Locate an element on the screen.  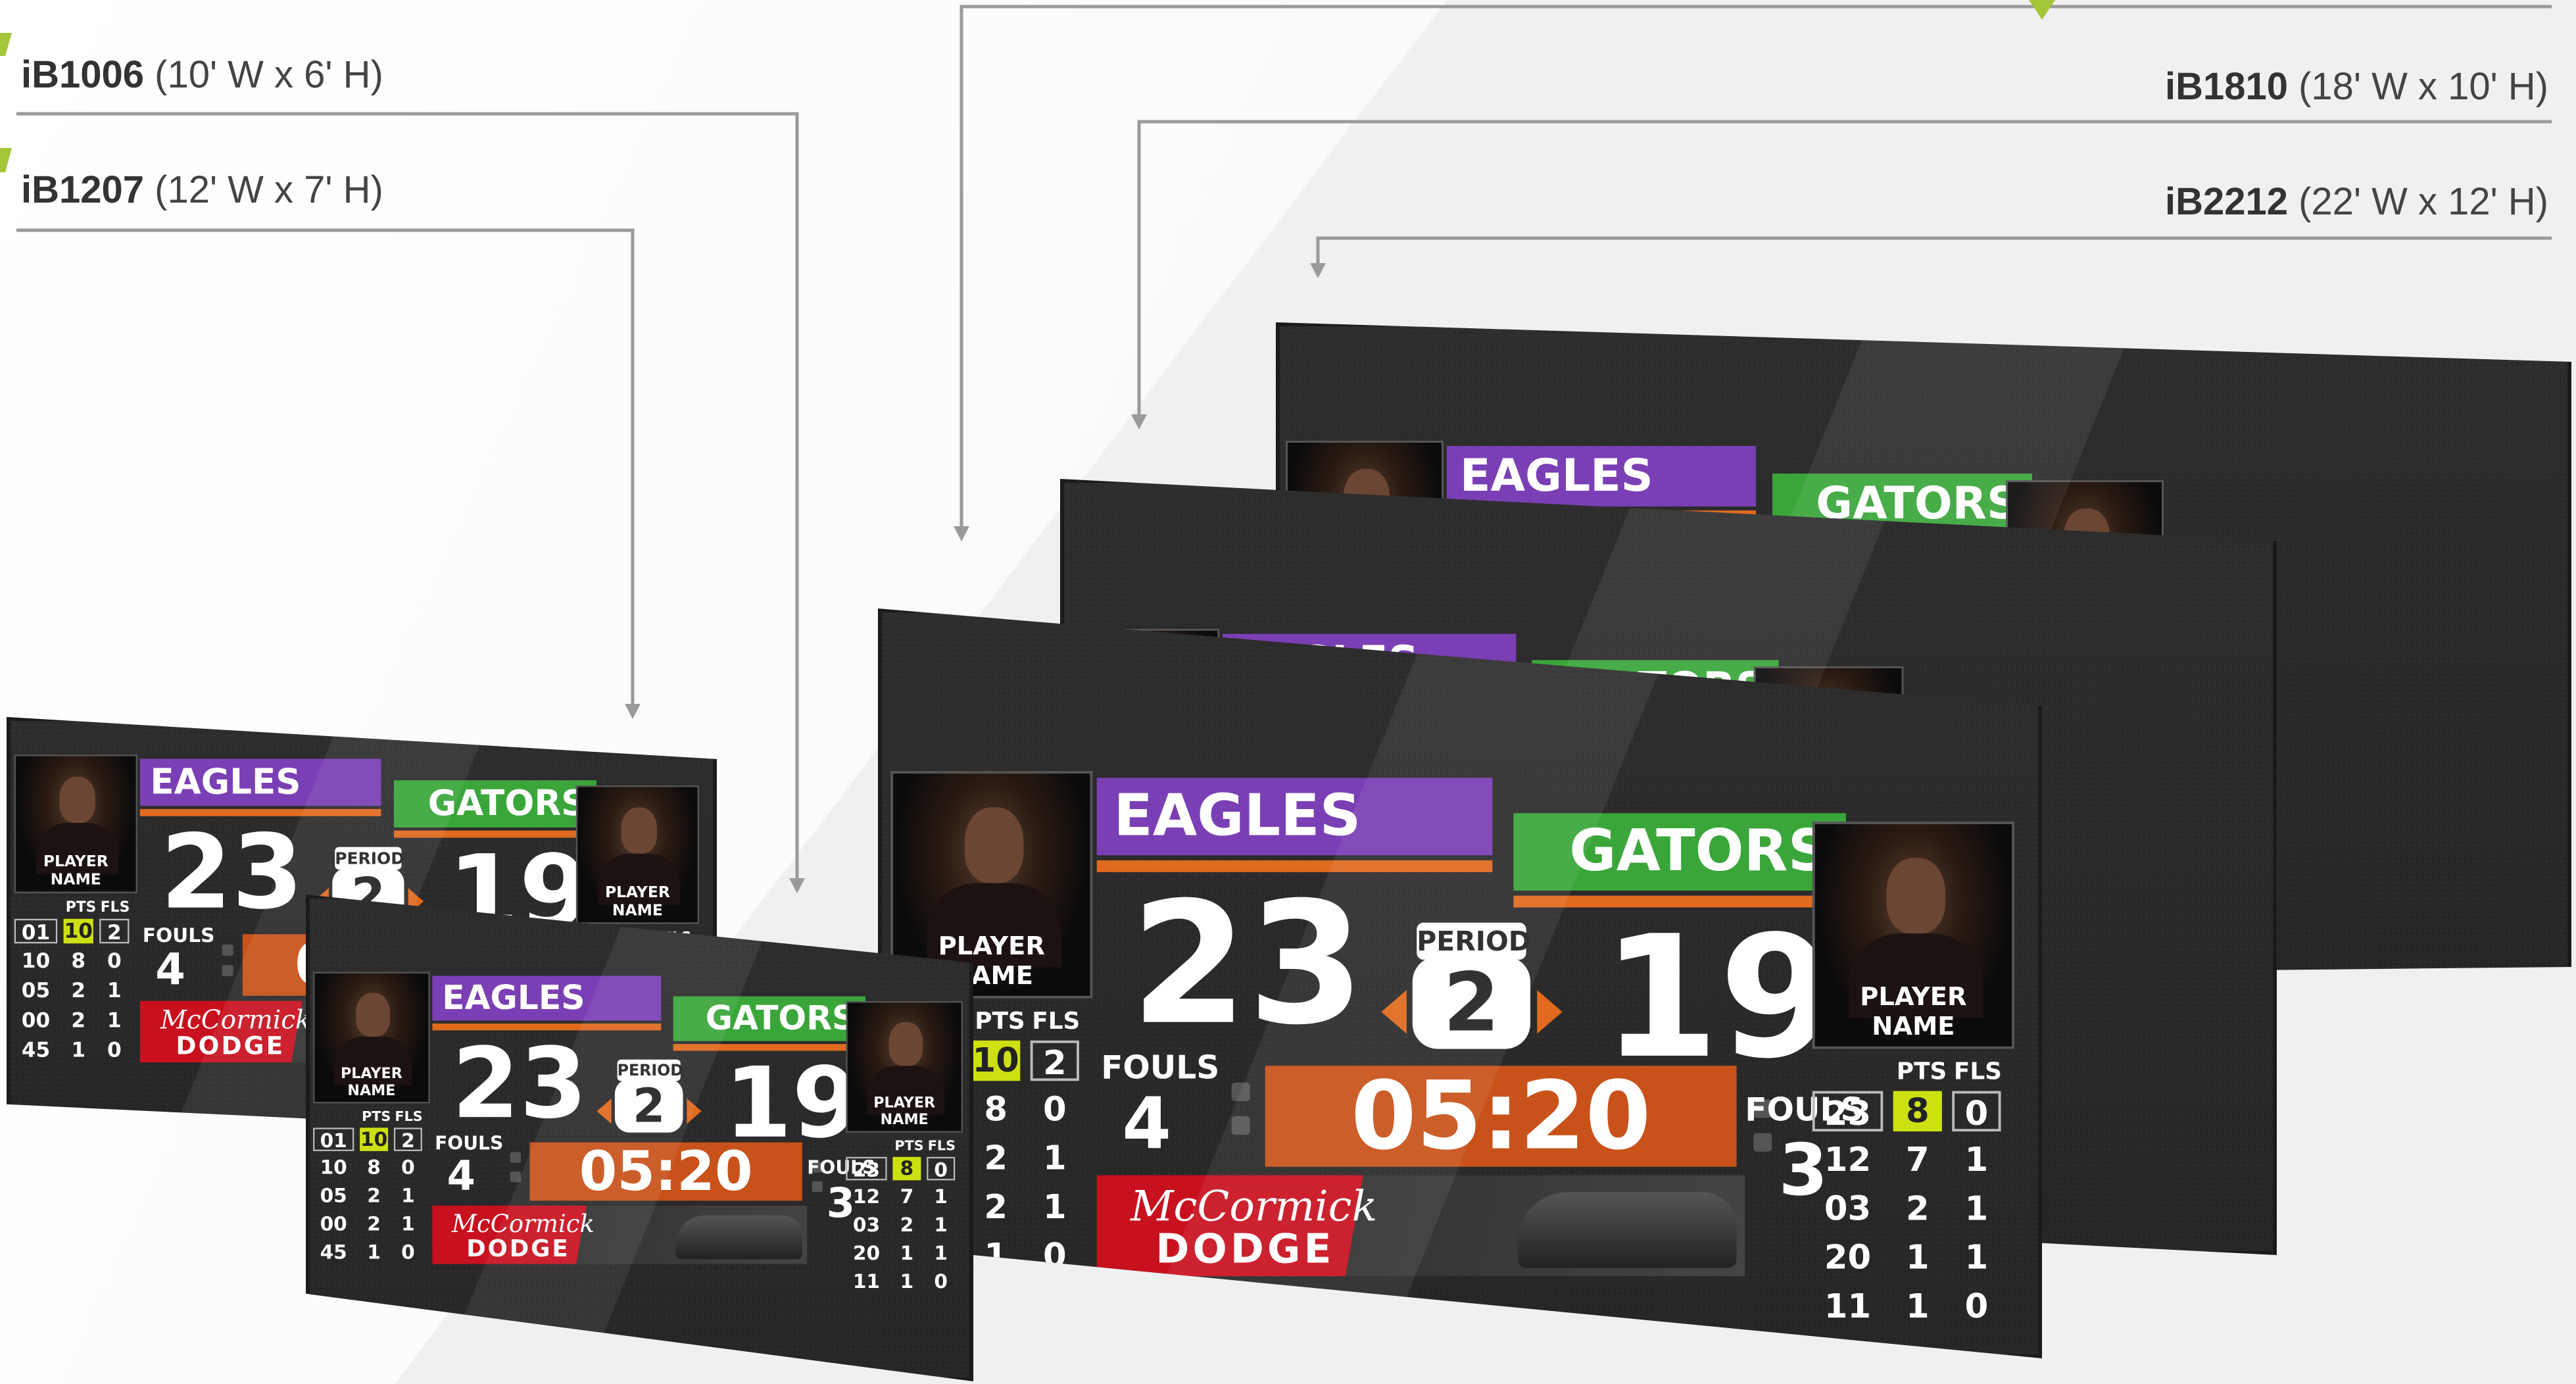
car-image is located at coordinates (738, 1237).